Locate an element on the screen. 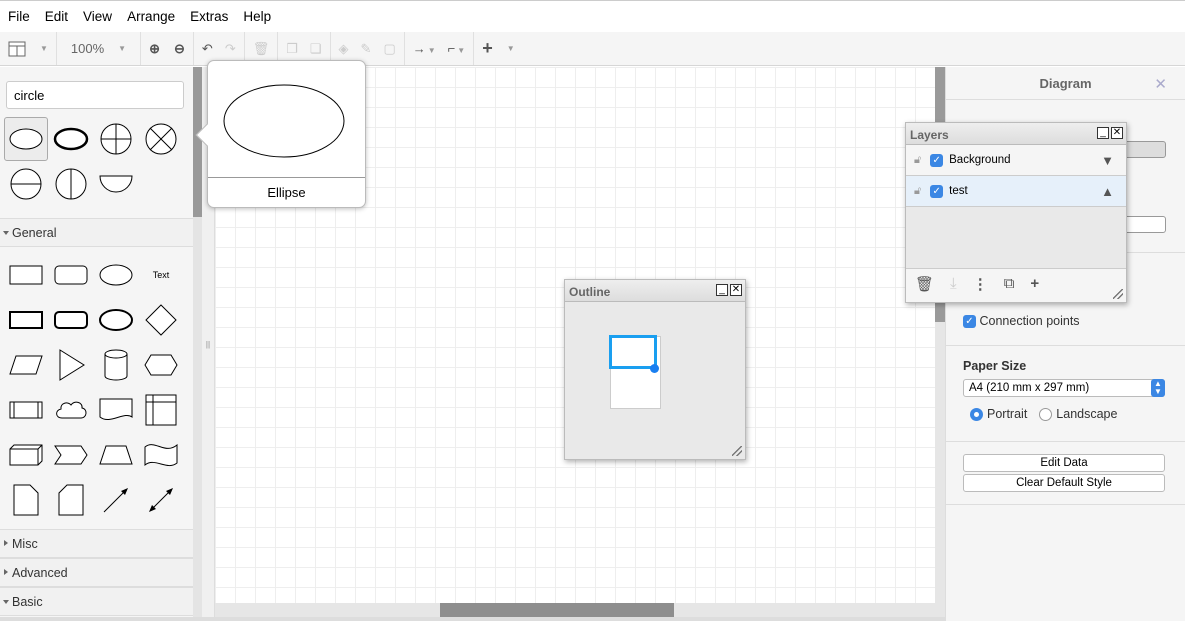 The image size is (1185, 621). shape-cylinder is located at coordinates (116, 365).